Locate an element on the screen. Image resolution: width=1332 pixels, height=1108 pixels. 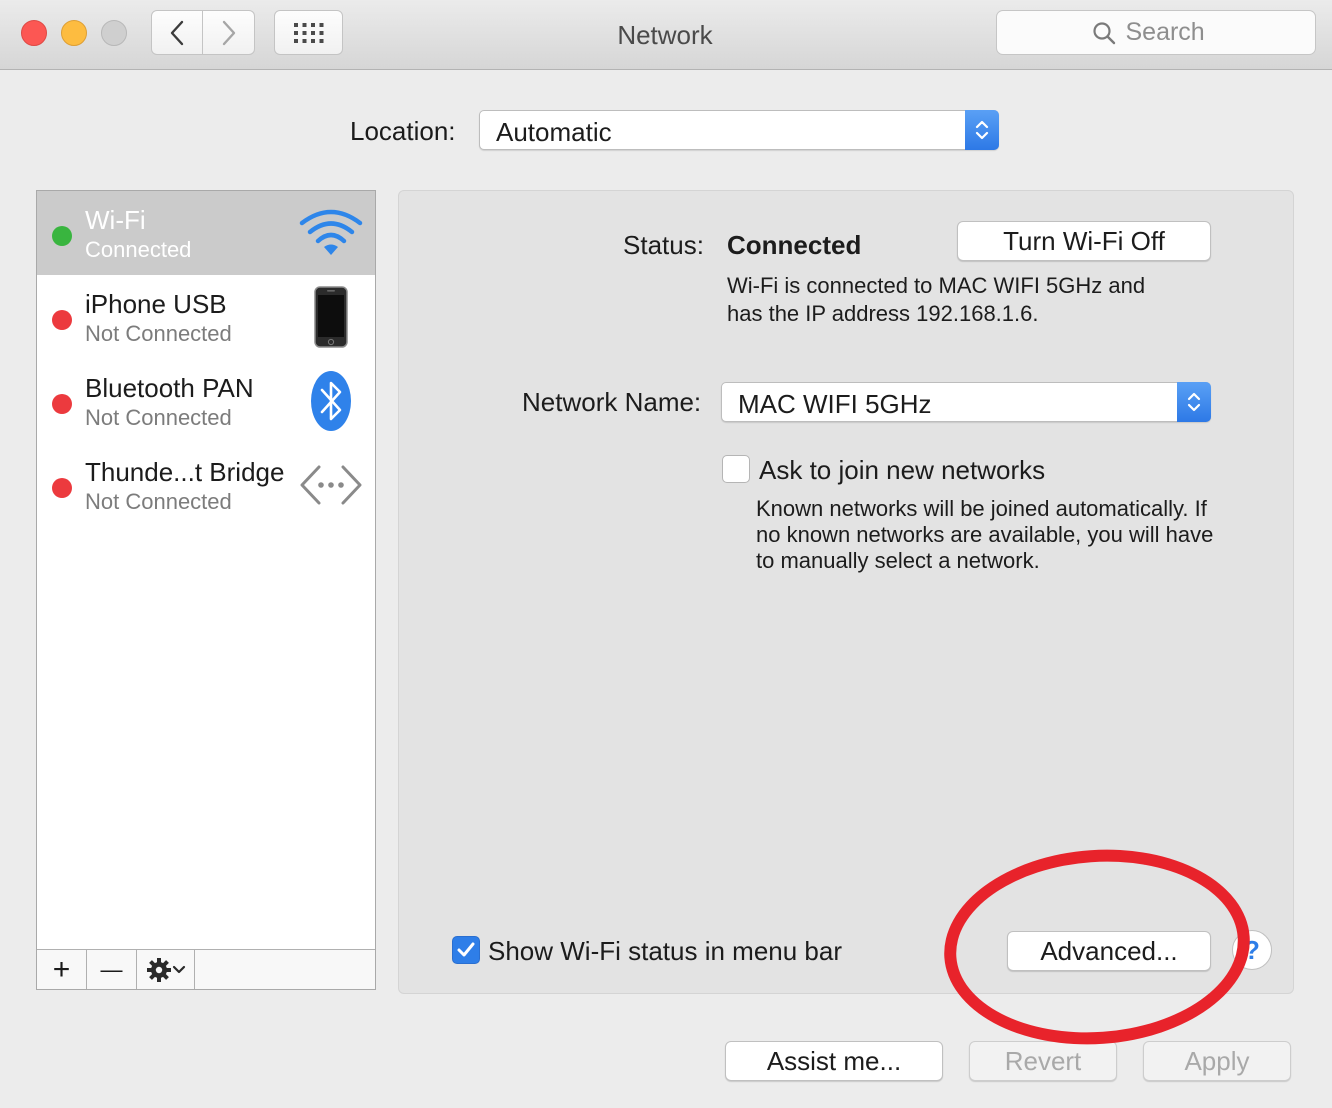
service-item-thunderbolt-bridge: Thunde...t Bridge Not Connected is located at coordinates (206, 485).